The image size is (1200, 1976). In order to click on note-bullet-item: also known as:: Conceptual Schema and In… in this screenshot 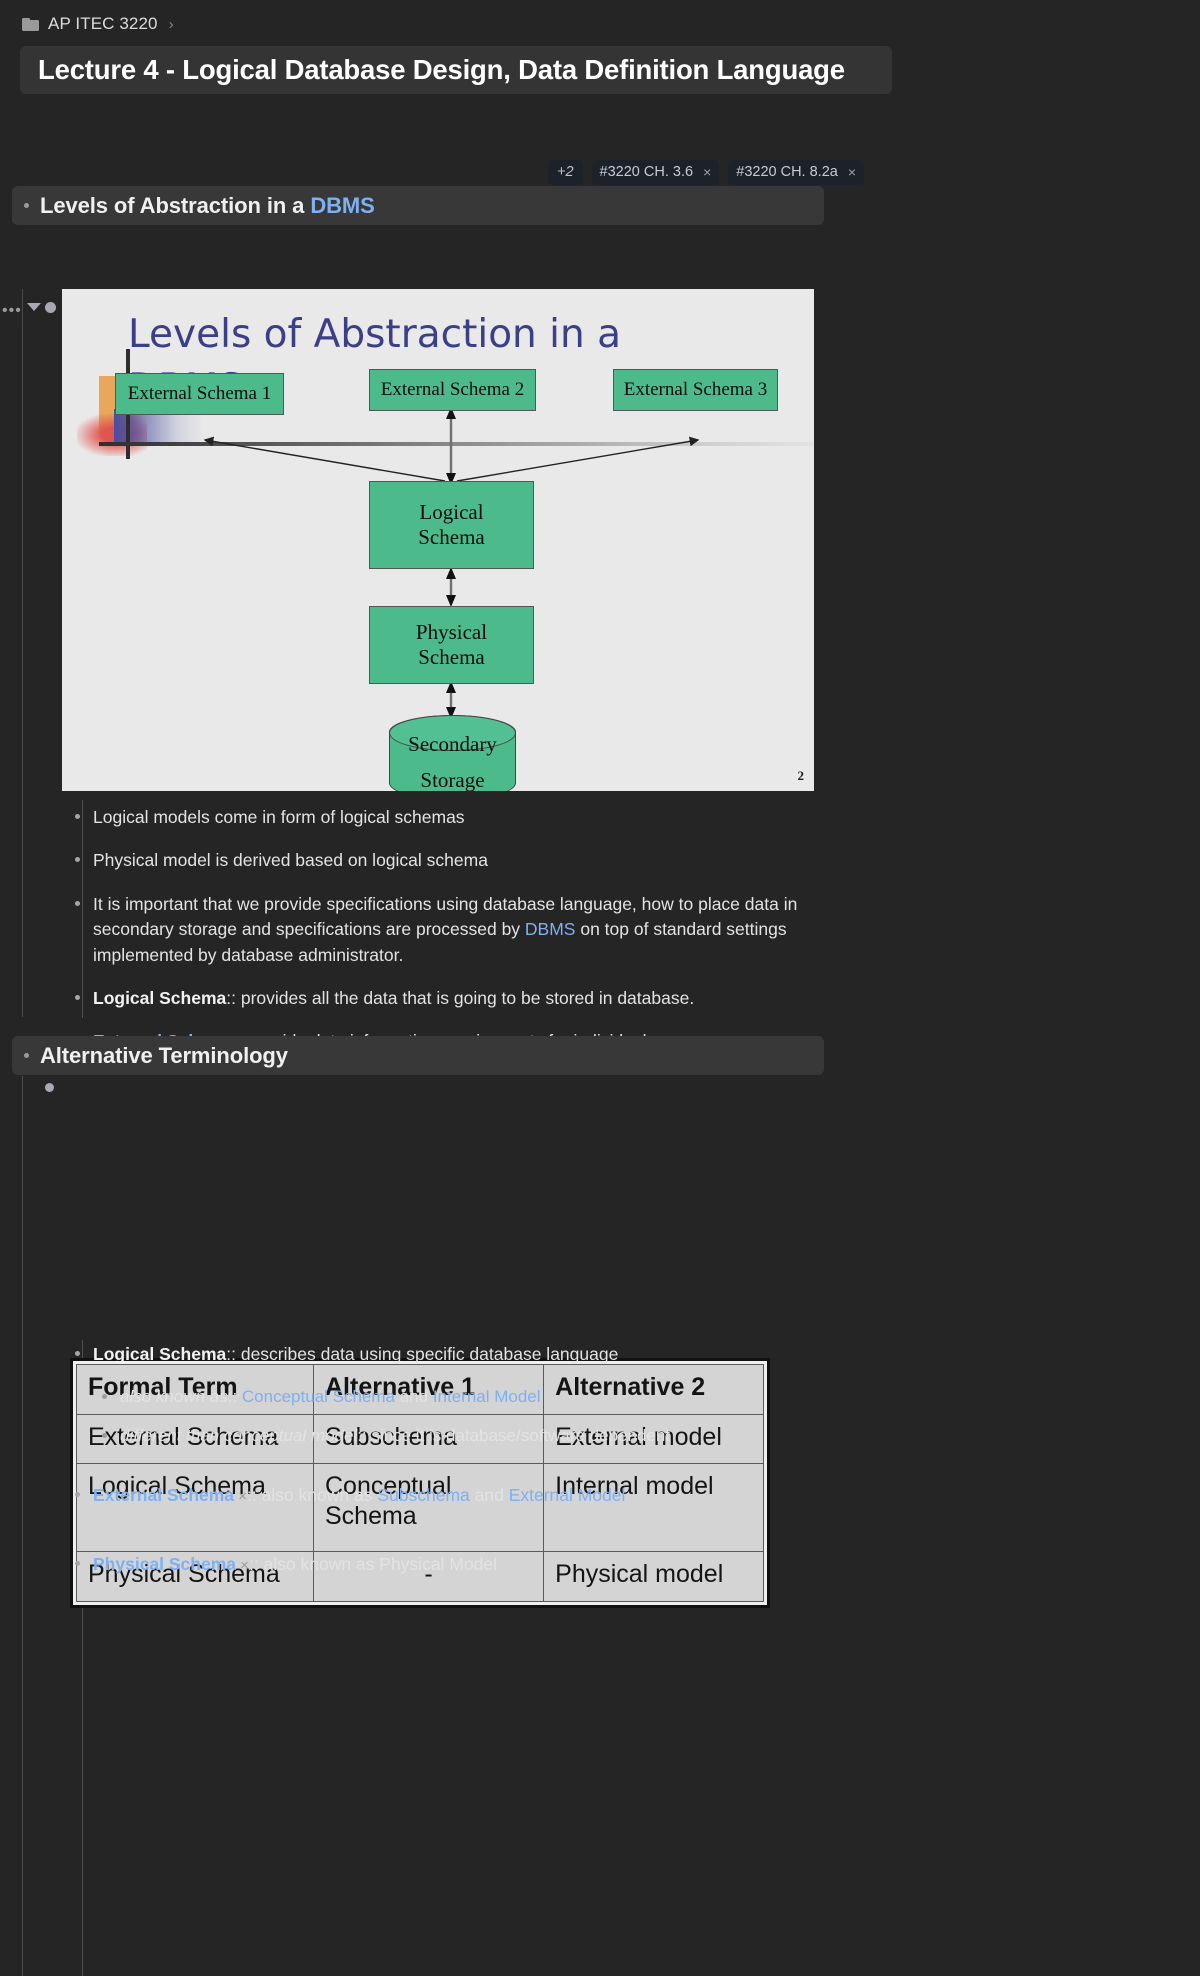, I will do `click(468, 1397)`.